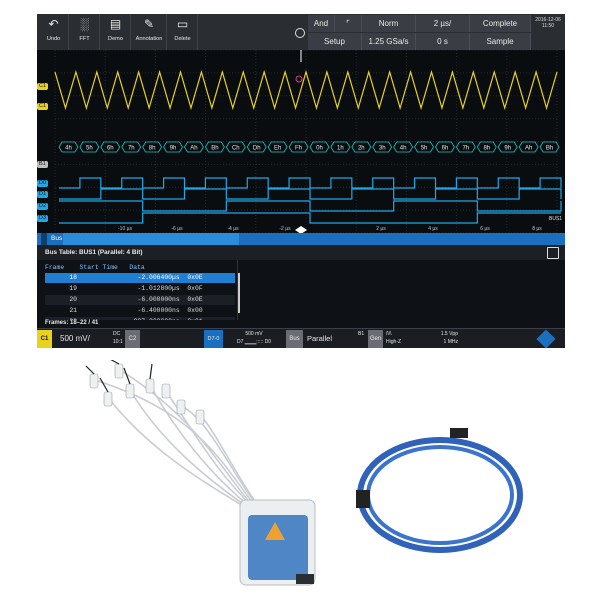 The height and width of the screenshot is (600, 600). Describe the element at coordinates (459, 433) in the screenshot. I see `cable-connector-right` at that location.